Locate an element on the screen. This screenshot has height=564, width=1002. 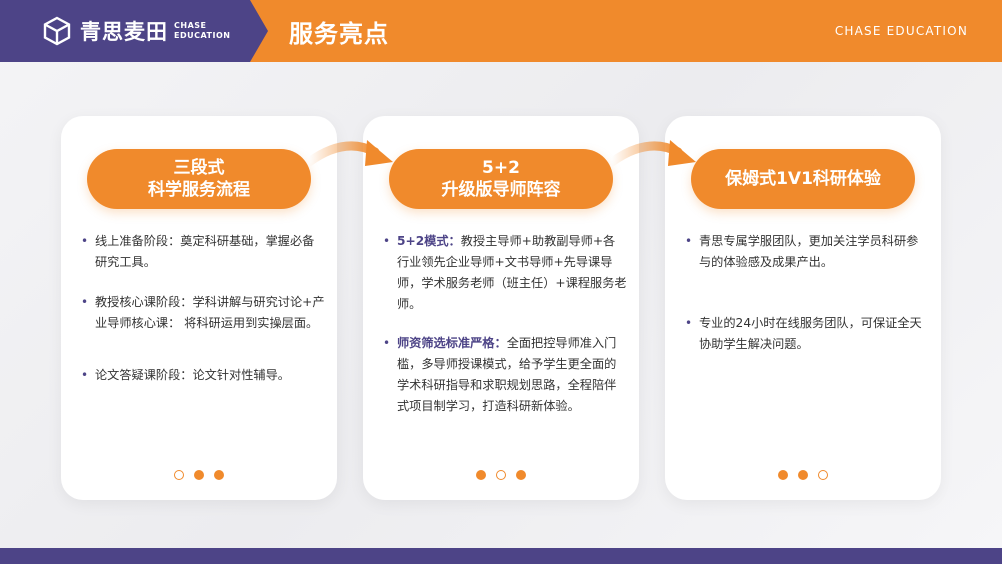
brand-logo-icon is located at coordinates (57, 31).